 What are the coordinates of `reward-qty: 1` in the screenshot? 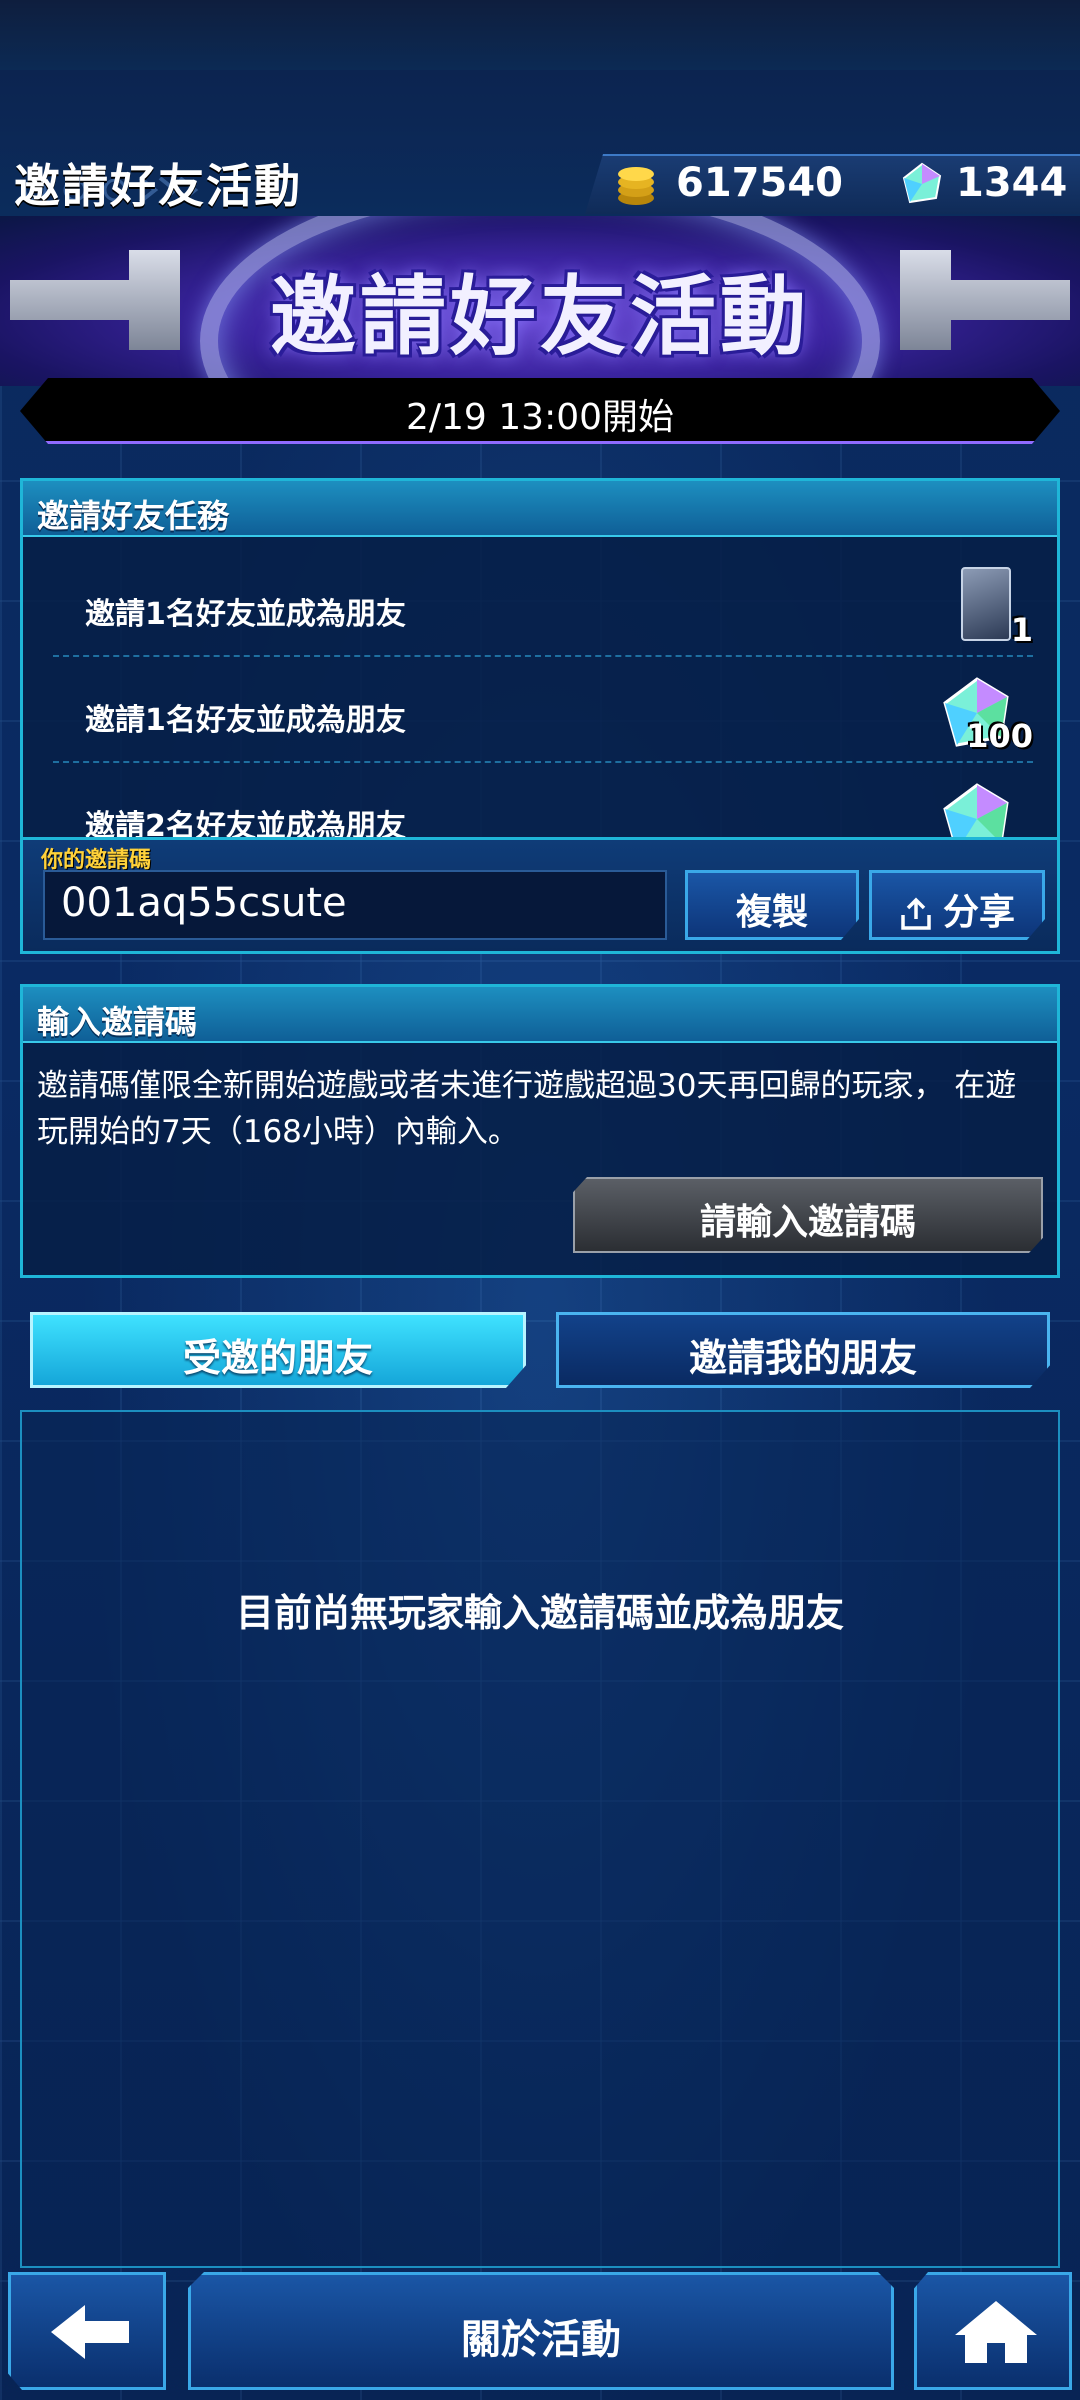 It's located at (1021, 630).